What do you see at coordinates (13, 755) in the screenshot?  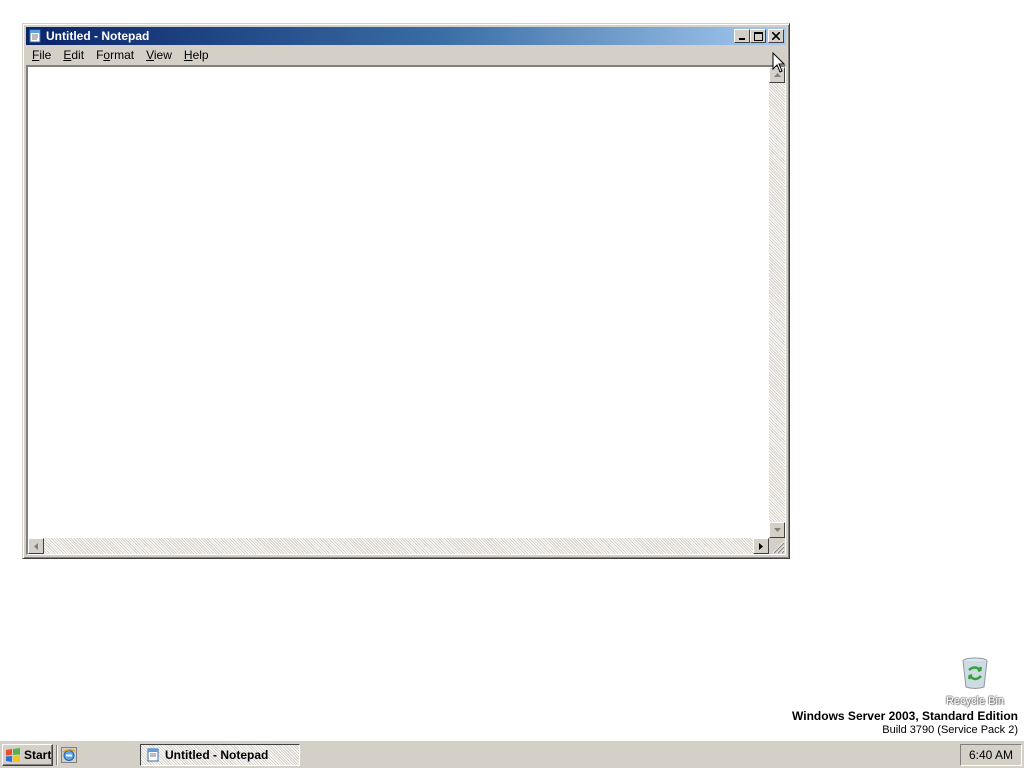 I see `windows-flag-icon` at bounding box center [13, 755].